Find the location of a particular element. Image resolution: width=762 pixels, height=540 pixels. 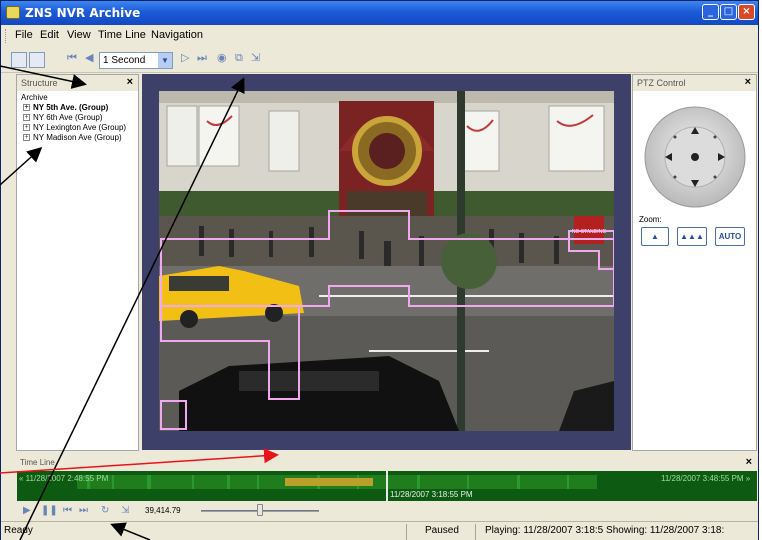

back-icon: ◀ is located at coordinates (89, 57).